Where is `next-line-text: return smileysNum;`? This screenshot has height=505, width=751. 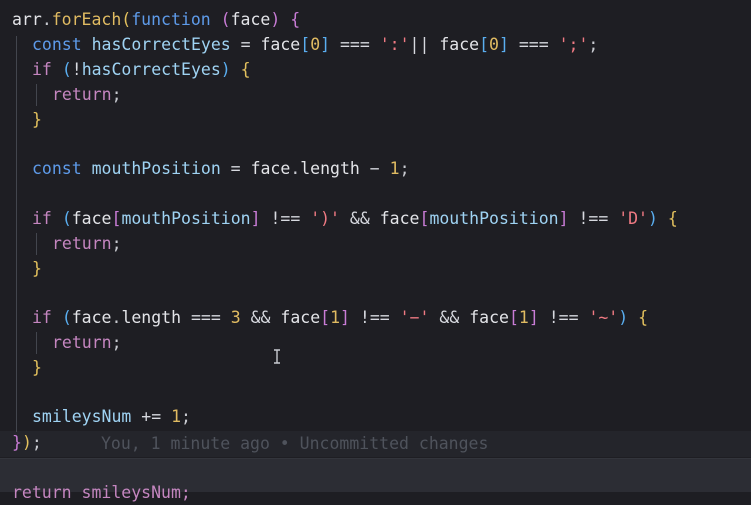 next-line-text: return smileysNum; is located at coordinates (101, 492).